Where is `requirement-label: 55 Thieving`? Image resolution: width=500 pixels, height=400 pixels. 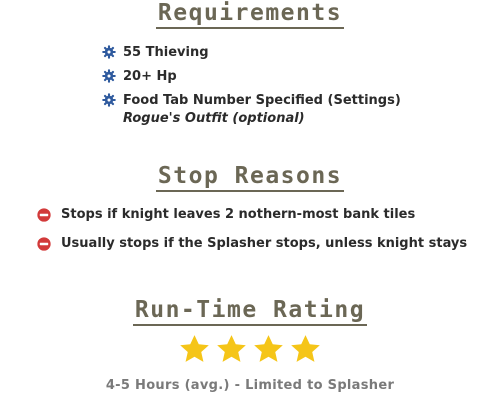 requirement-label: 55 Thieving is located at coordinates (166, 52).